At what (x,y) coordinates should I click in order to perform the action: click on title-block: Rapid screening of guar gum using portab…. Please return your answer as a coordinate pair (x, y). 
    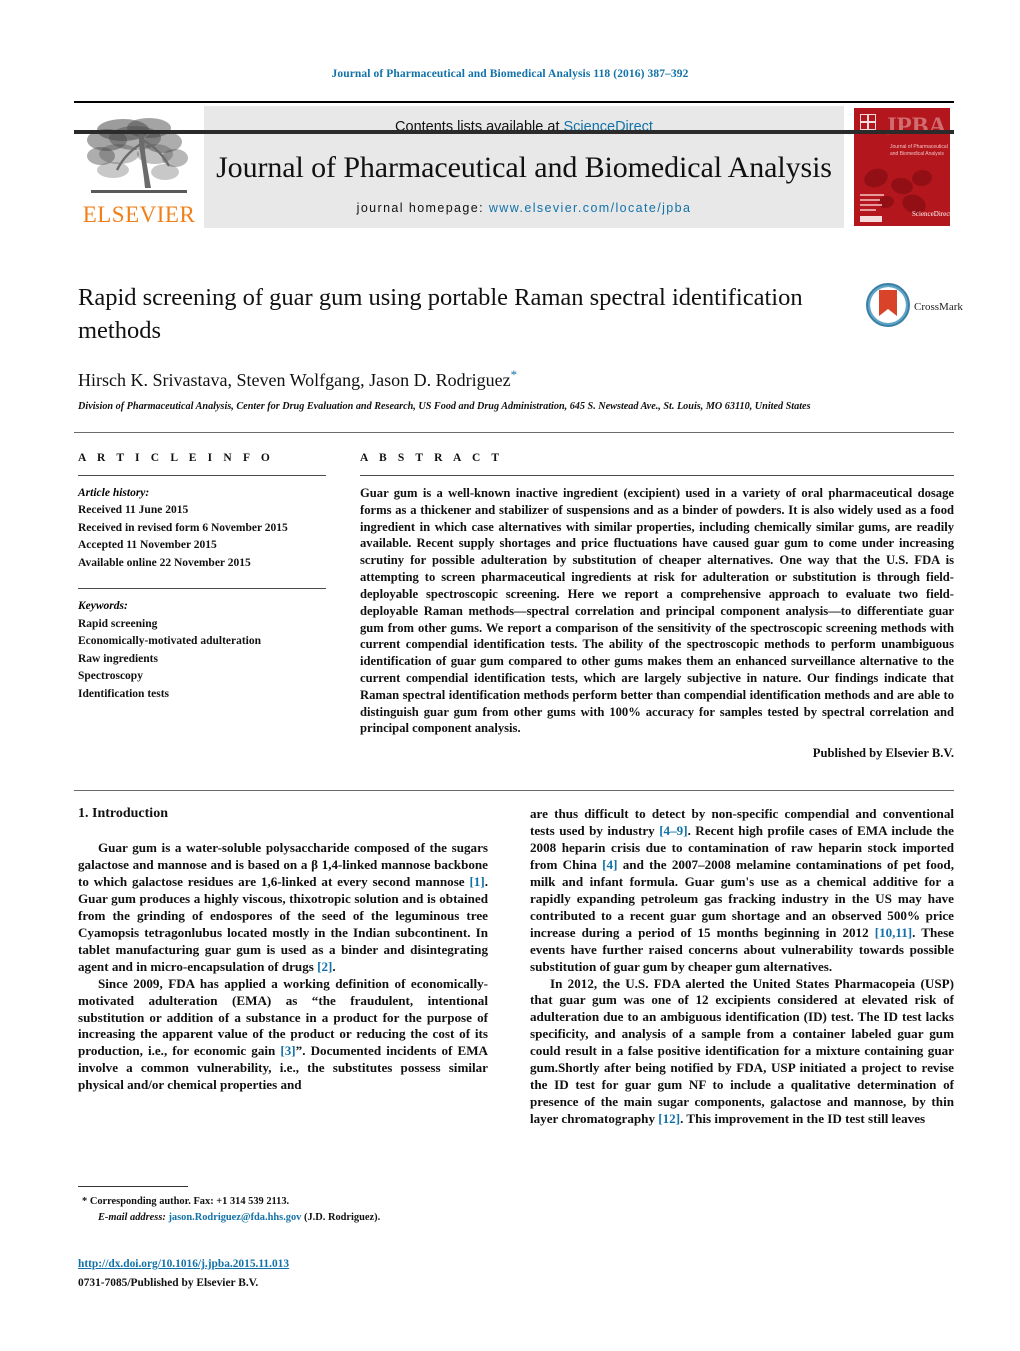
    Looking at the image, I should click on (463, 348).